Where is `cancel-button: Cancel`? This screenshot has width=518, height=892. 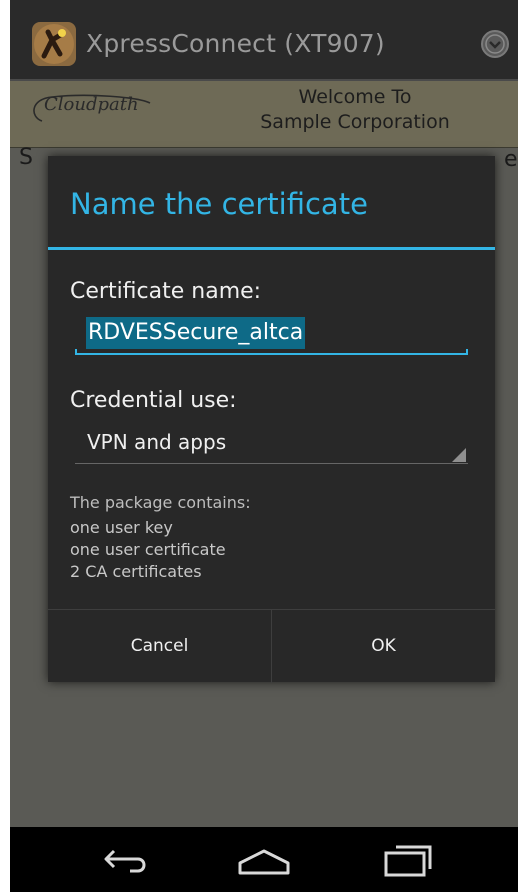
cancel-button: Cancel is located at coordinates (159, 646).